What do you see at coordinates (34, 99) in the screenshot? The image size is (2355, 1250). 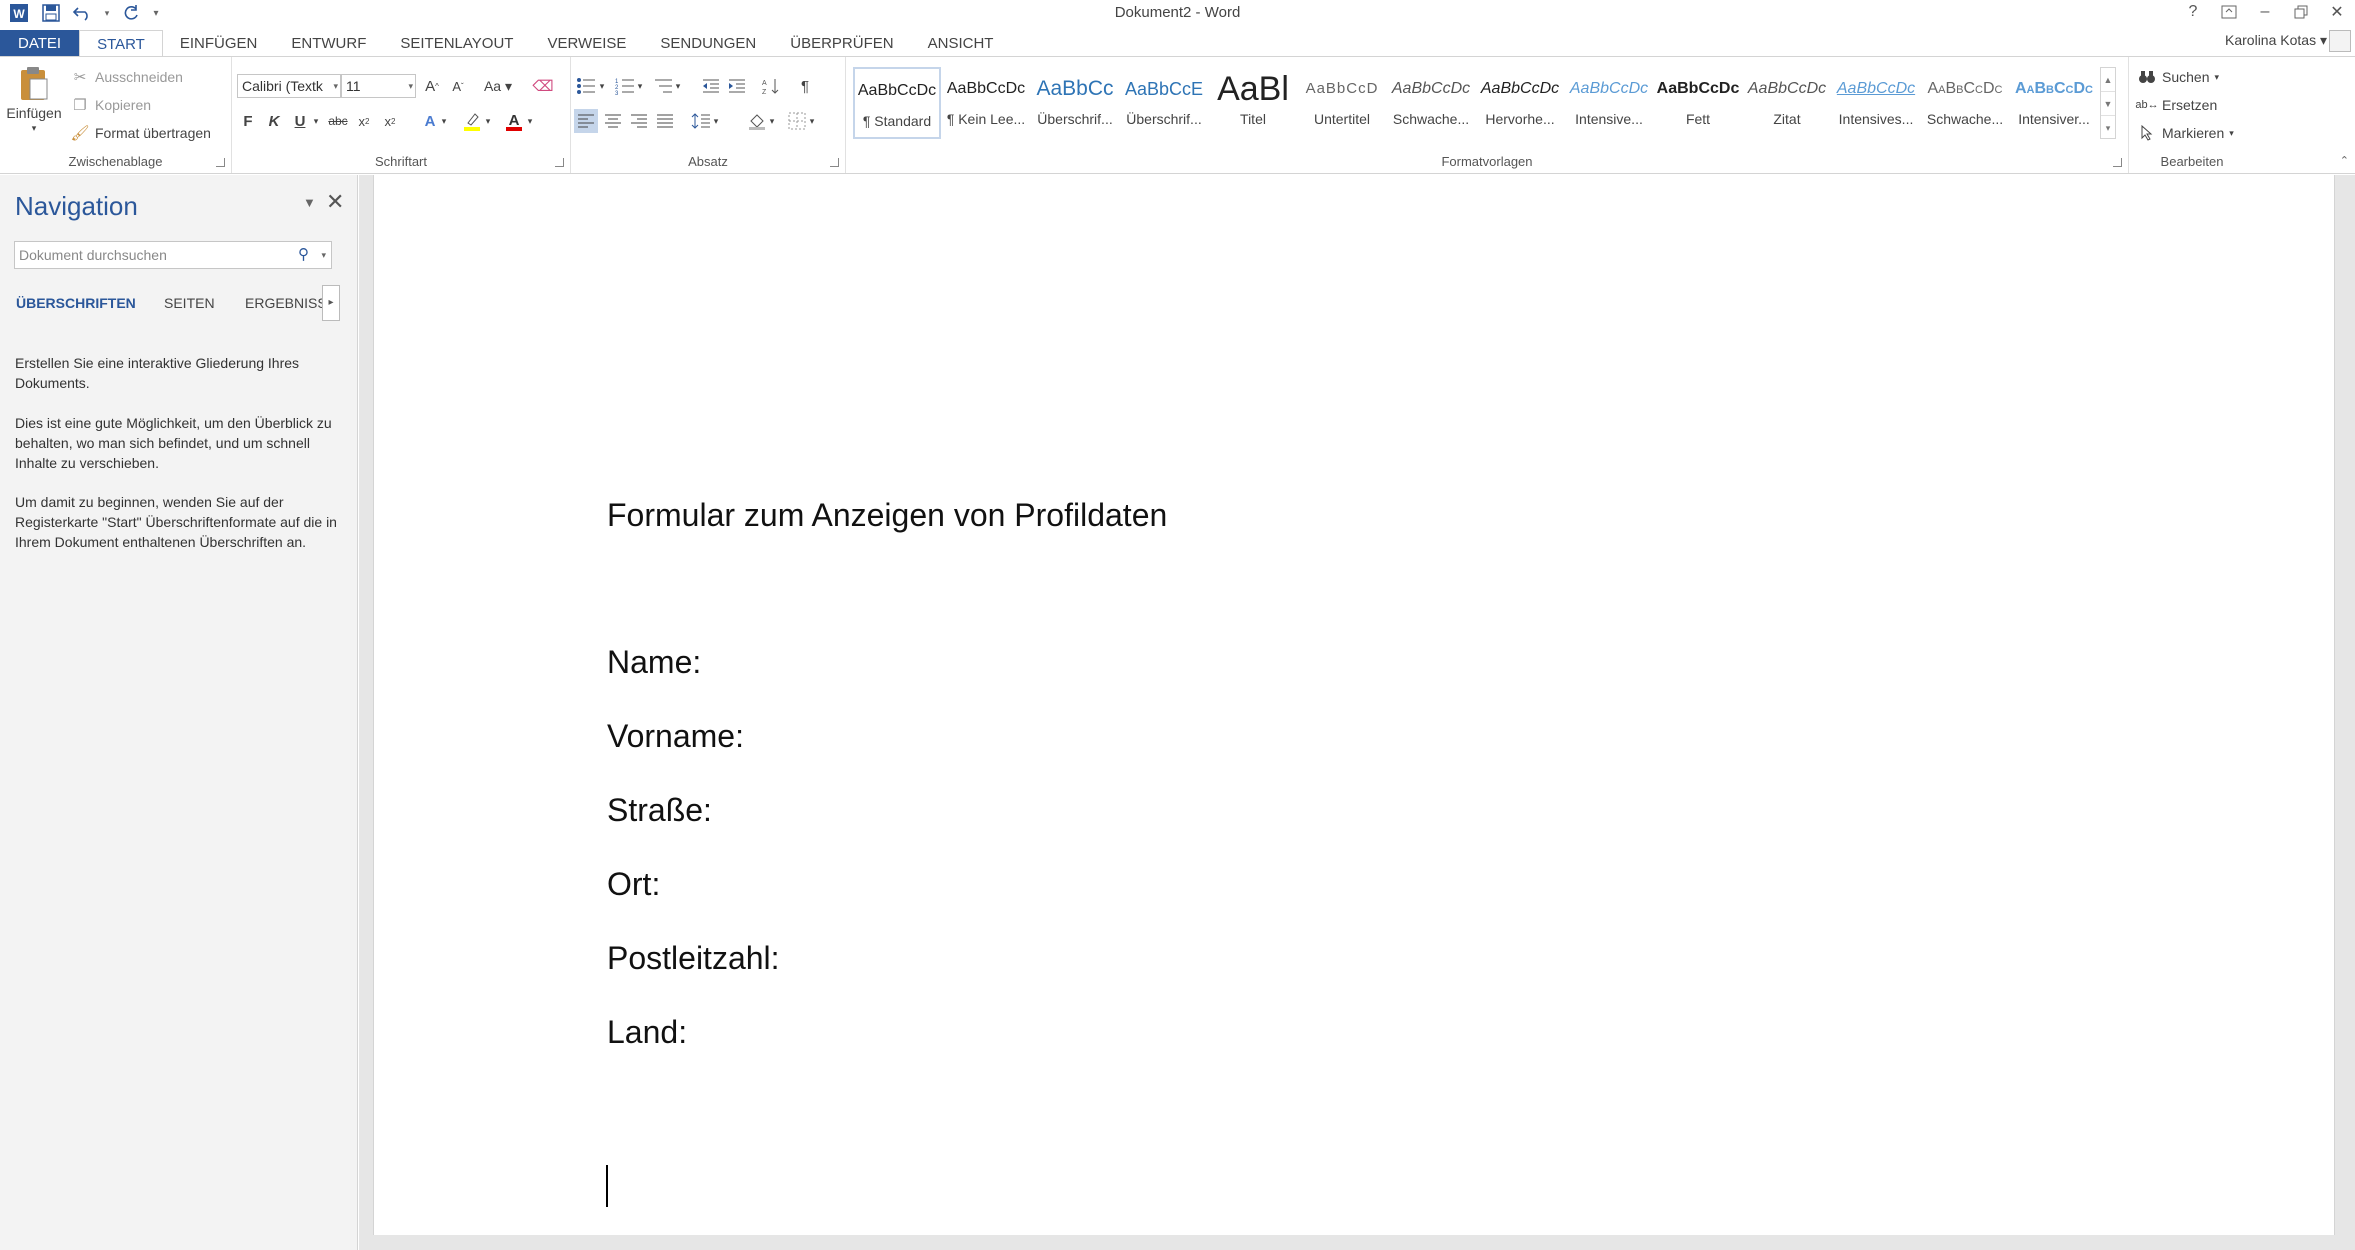 I see `paste-button: Einfügen ▾` at bounding box center [34, 99].